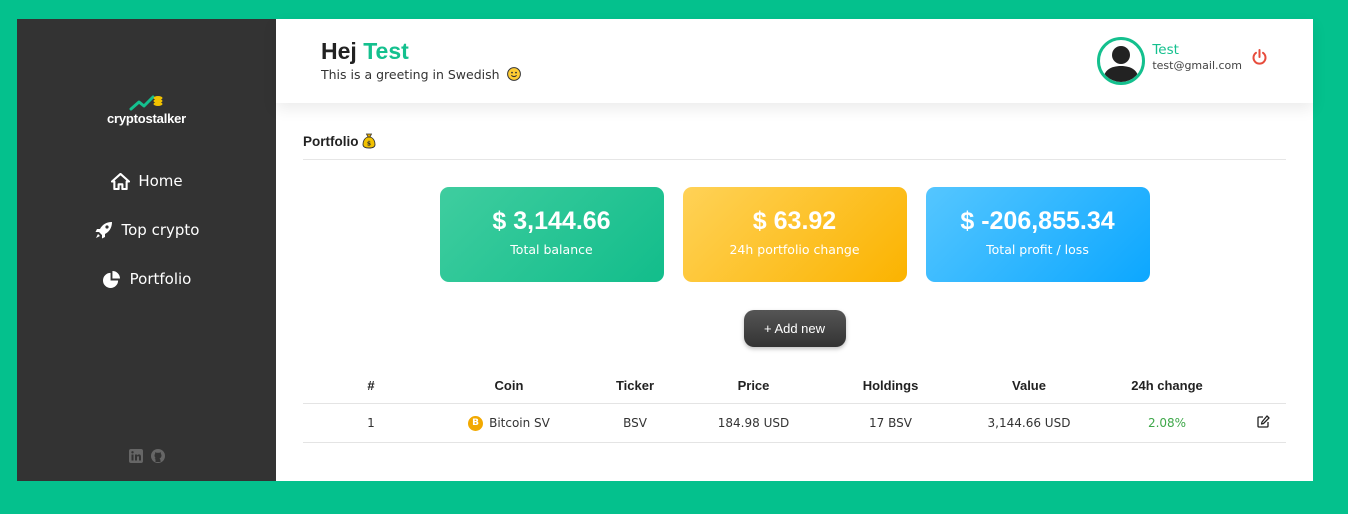  I want to click on greeting: Hej Test This is a greeting in Swedish, so click(421, 60).